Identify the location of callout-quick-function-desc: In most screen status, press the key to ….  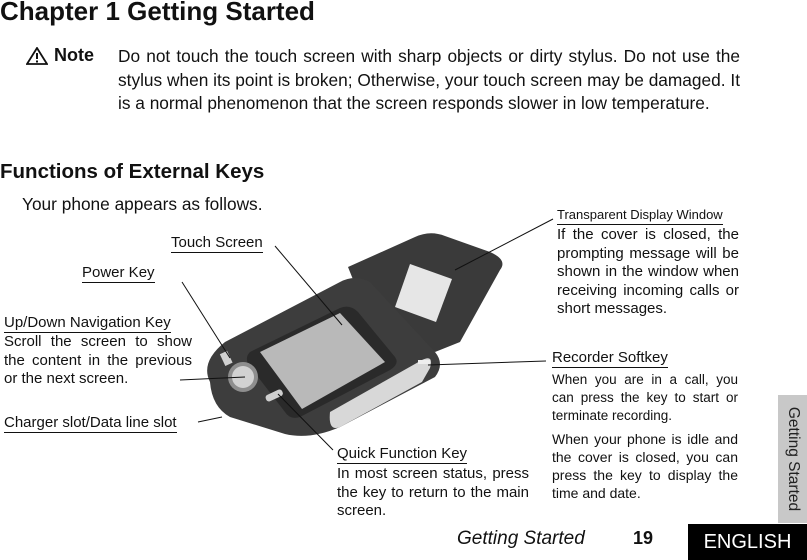
(433, 492).